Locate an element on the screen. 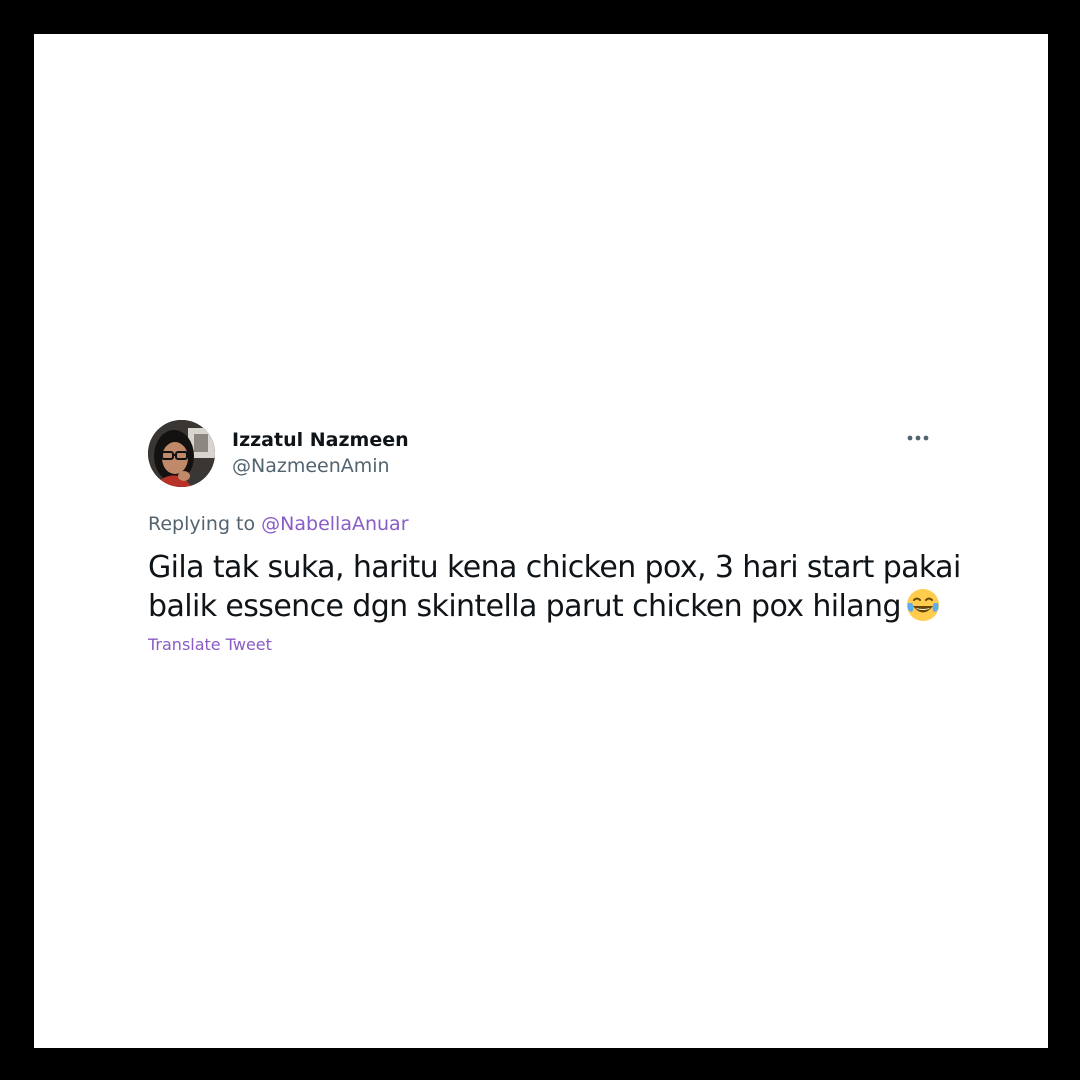 The height and width of the screenshot is (1080, 1080). replying-to-label: Replying to is located at coordinates (202, 524).